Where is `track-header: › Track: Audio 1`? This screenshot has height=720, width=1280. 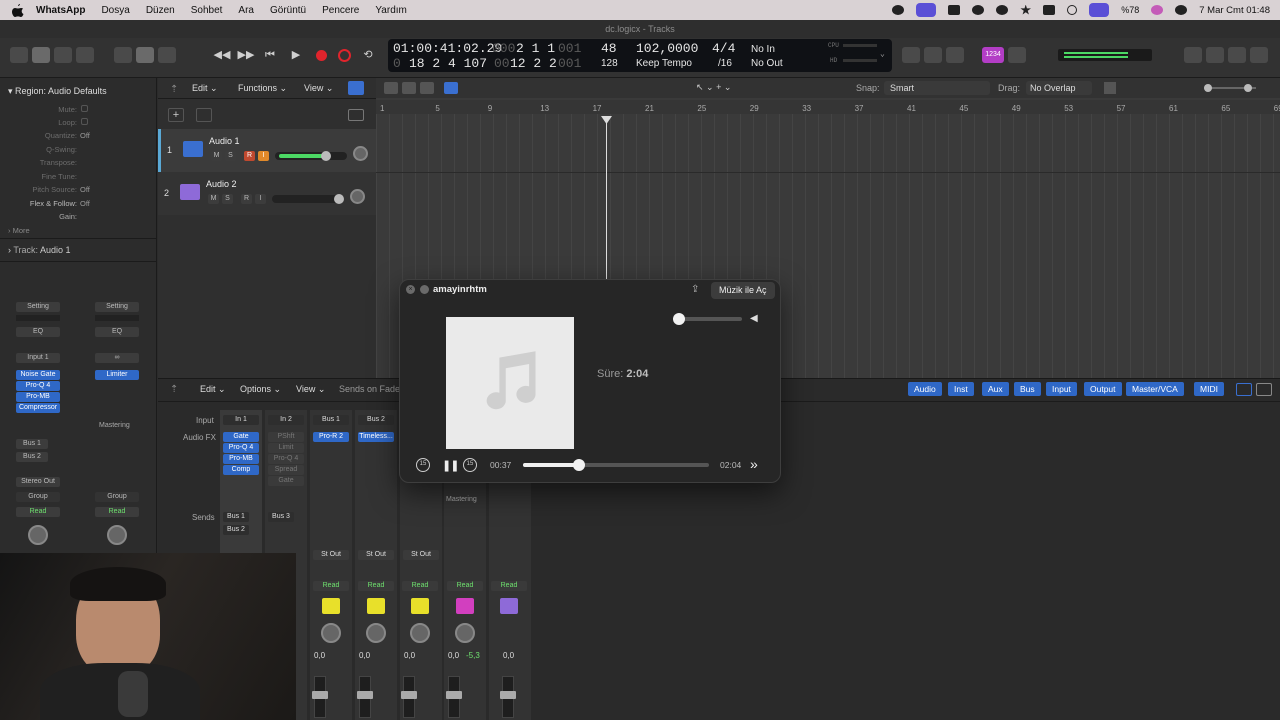
track-header: › Track: Audio 1 is located at coordinates (39, 250).